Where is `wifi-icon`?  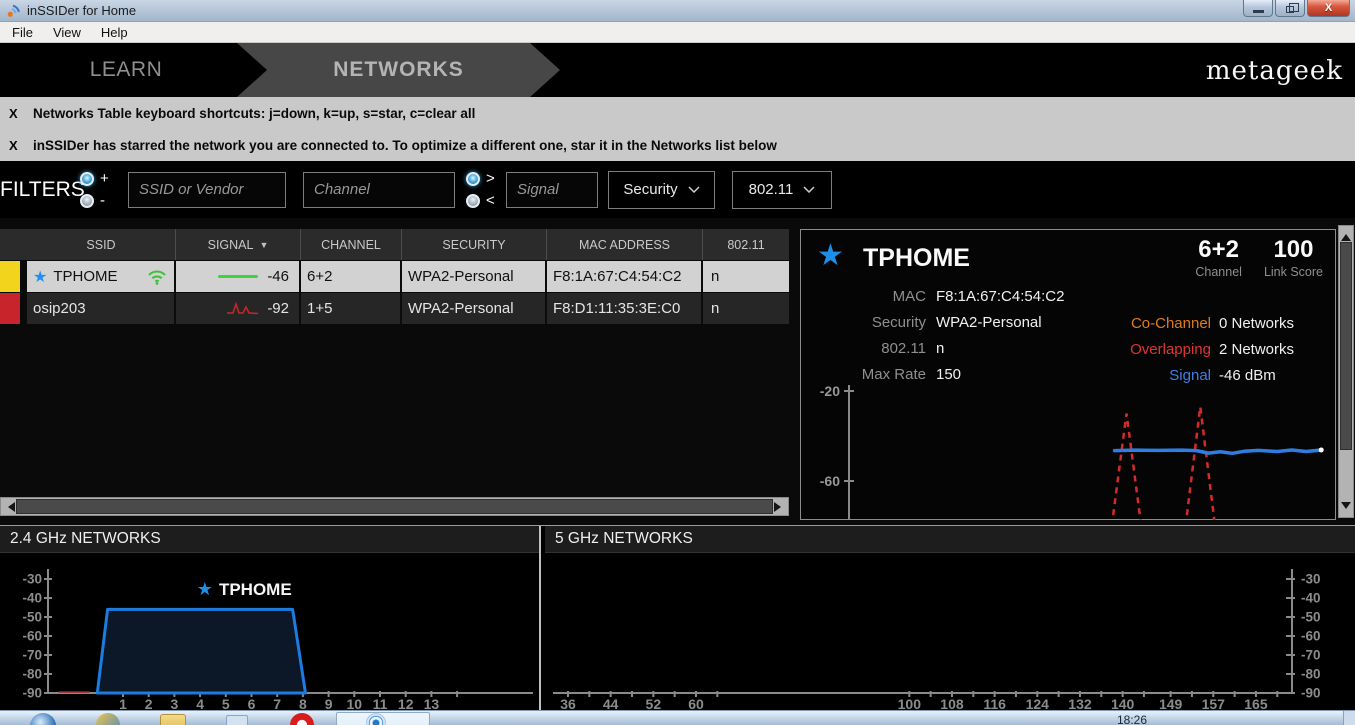
wifi-icon is located at coordinates (157, 277).